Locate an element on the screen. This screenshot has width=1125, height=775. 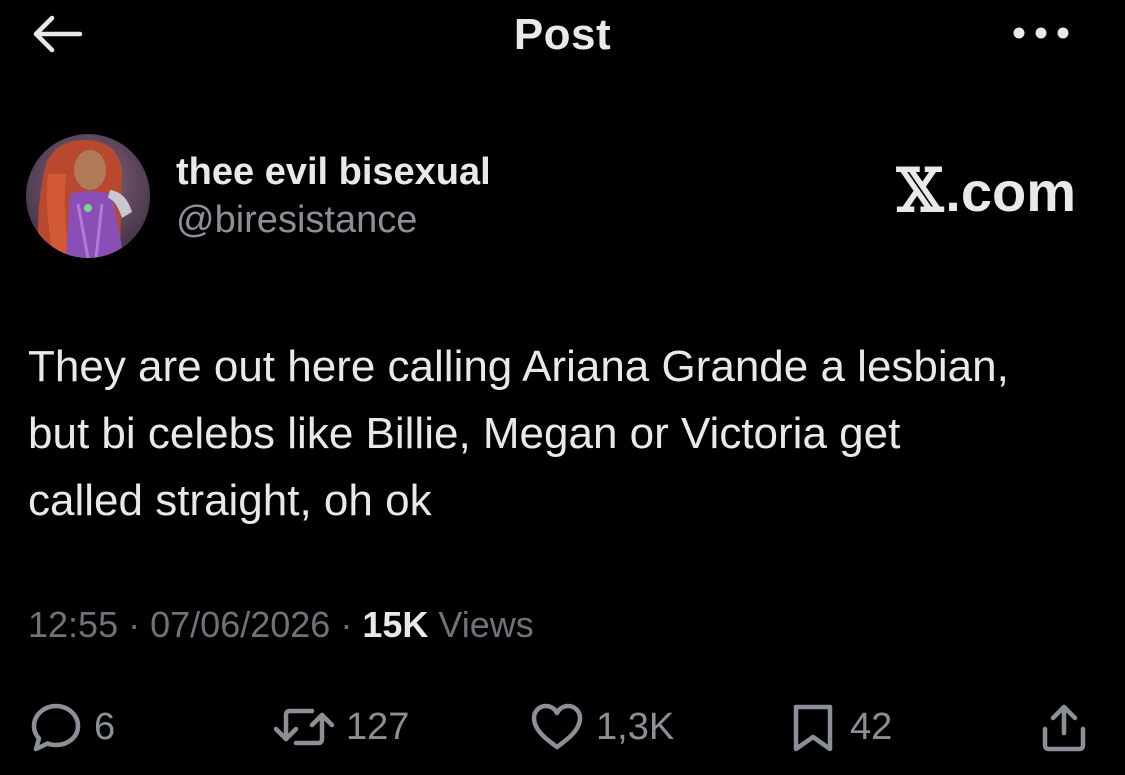
post-date: 07/06/2026 is located at coordinates (240, 624).